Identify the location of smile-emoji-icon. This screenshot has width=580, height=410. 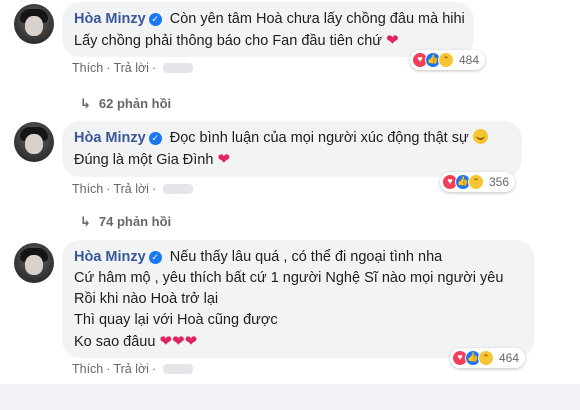
(480, 136).